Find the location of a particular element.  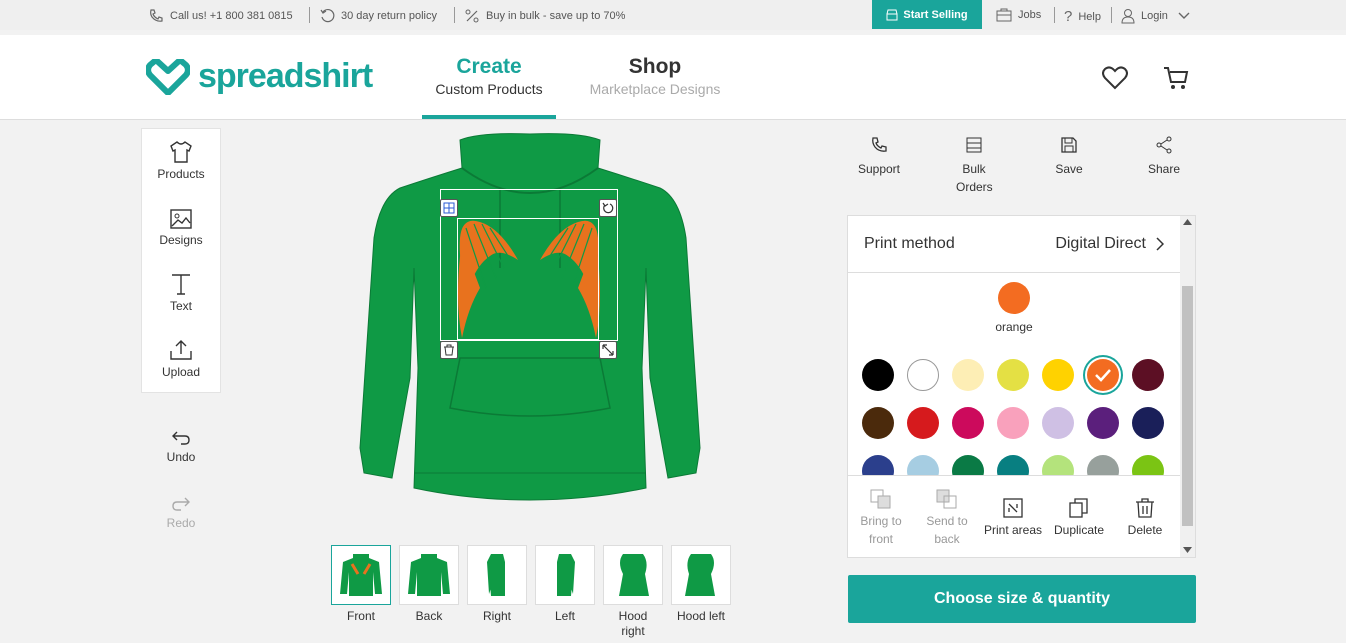

delete-label: Delete is located at coordinates (1145, 530).